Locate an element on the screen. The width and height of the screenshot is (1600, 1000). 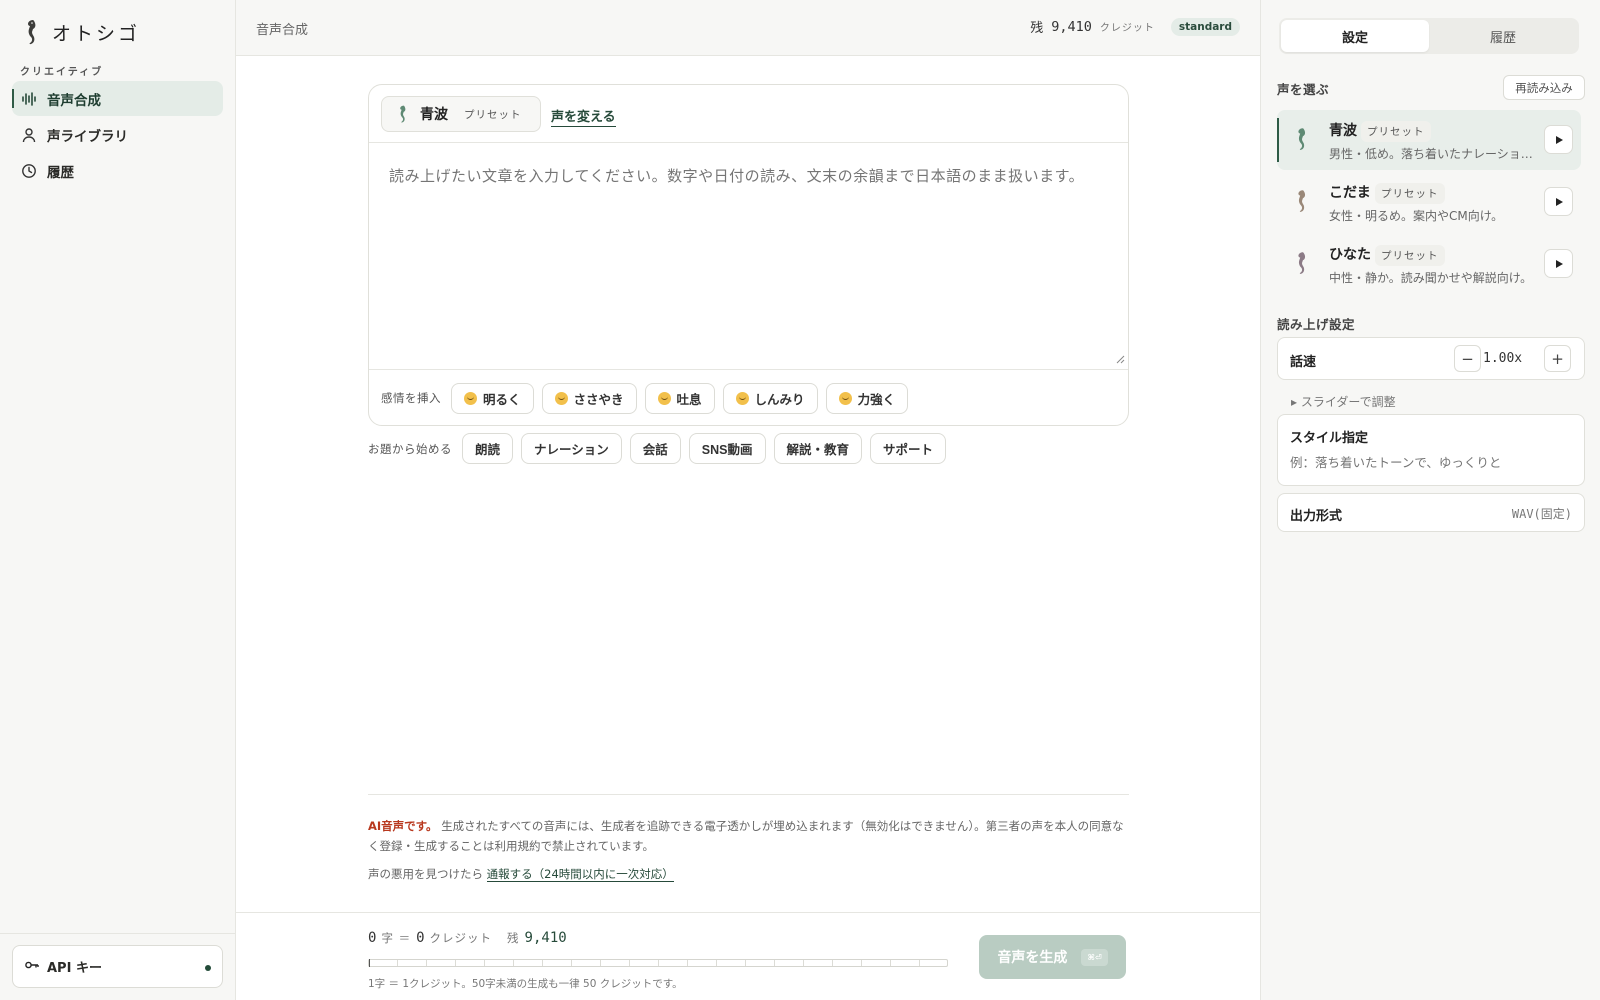
char-count: 0 字 ＝ 0 クレジット 残 9,410 is located at coordinates (467, 938).